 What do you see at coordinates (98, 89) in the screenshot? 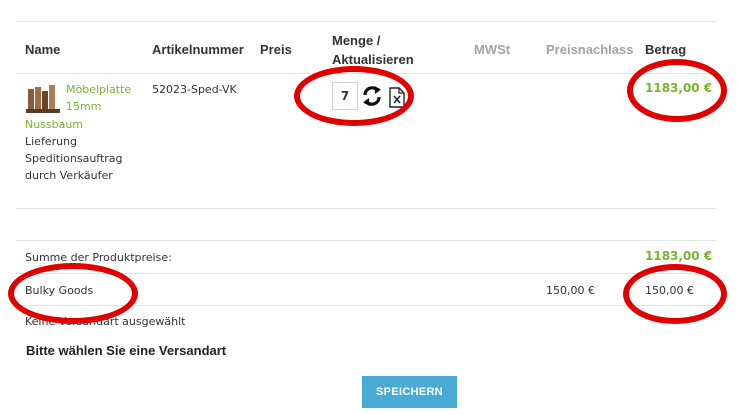
I see `product-name-line1: Möbelplatte` at bounding box center [98, 89].